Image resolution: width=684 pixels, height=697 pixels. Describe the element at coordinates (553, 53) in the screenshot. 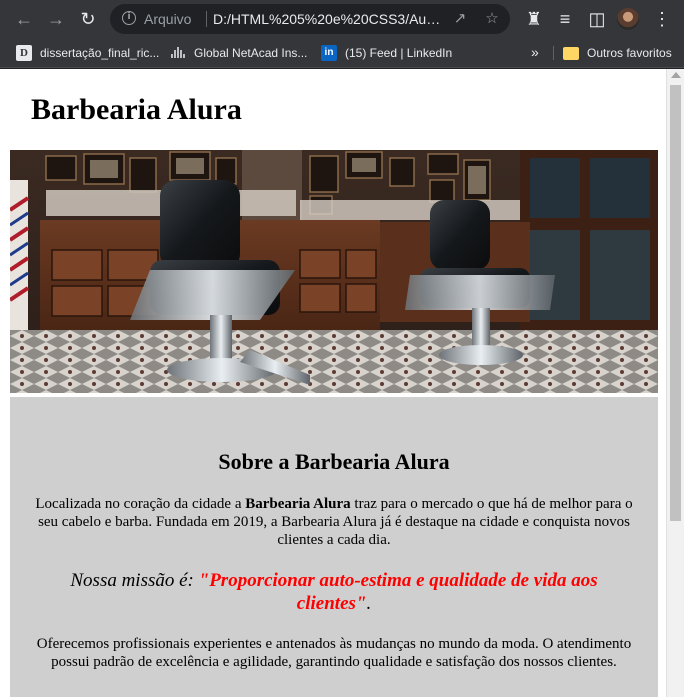

I see `bookmarks-divider` at that location.